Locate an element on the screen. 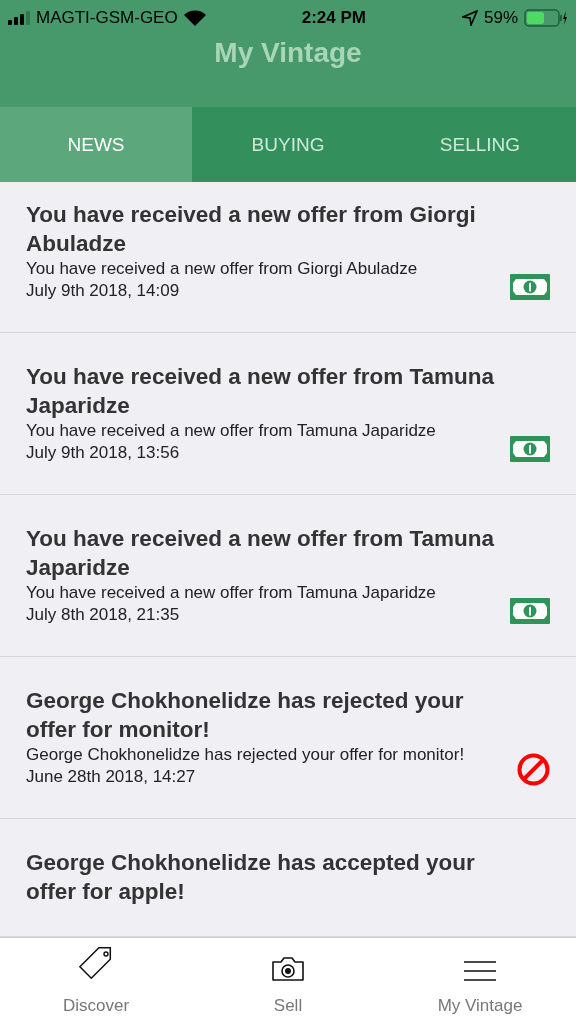  signal-icon is located at coordinates (19, 17).